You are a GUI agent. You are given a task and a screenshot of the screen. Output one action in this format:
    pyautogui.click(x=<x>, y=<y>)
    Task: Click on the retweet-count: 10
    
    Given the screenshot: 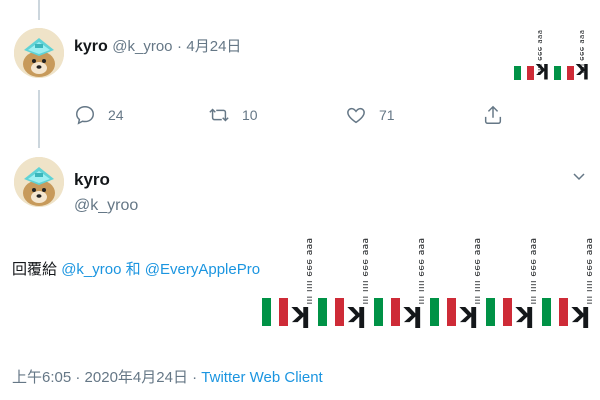 What is the action you would take?
    pyautogui.click(x=250, y=115)
    